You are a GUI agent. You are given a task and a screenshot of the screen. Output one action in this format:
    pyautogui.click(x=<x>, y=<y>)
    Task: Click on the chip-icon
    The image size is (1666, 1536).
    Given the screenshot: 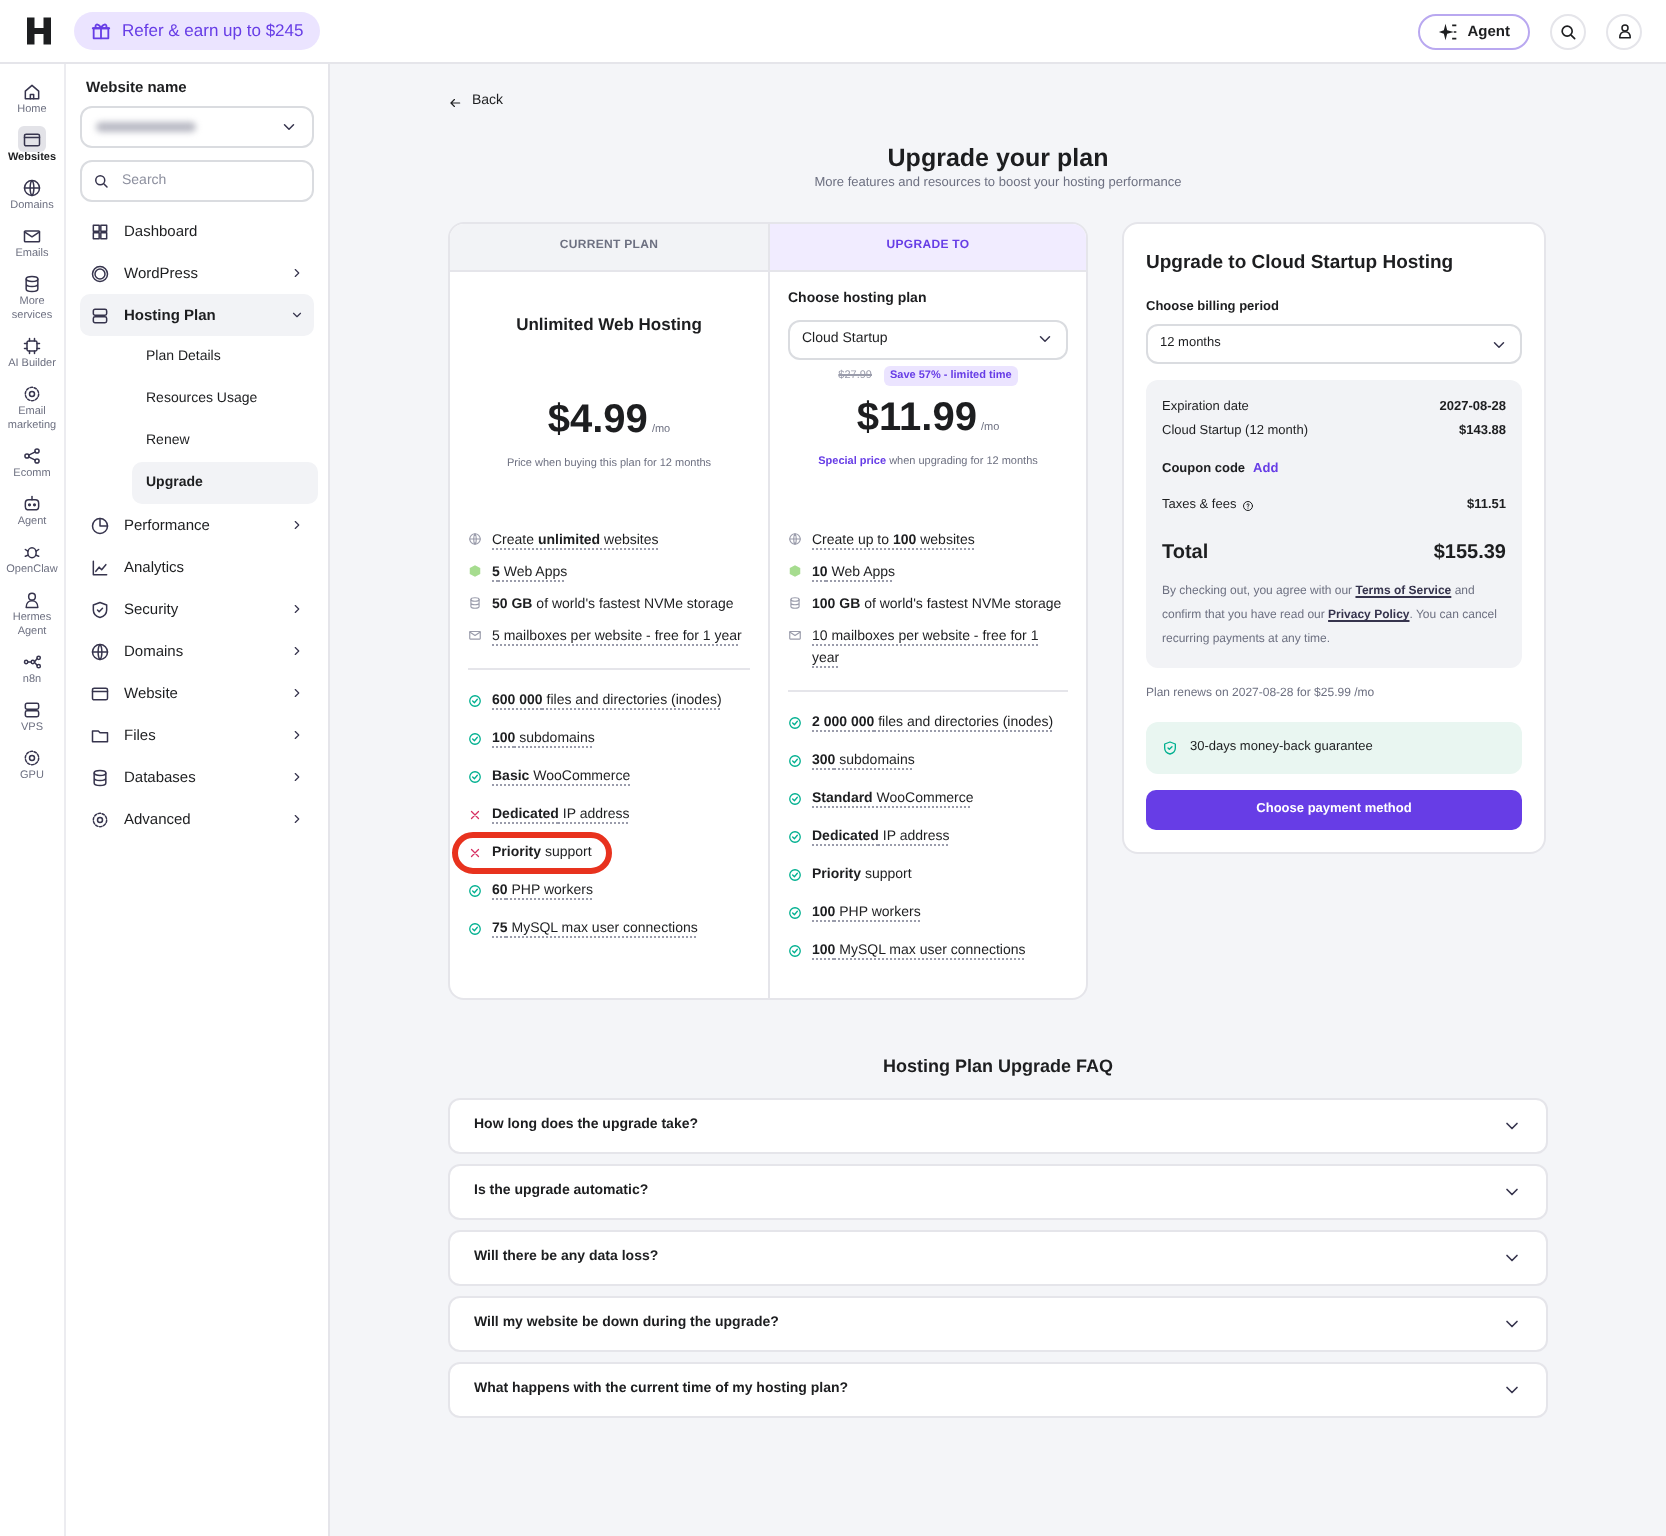 What is the action you would take?
    pyautogui.click(x=32, y=345)
    